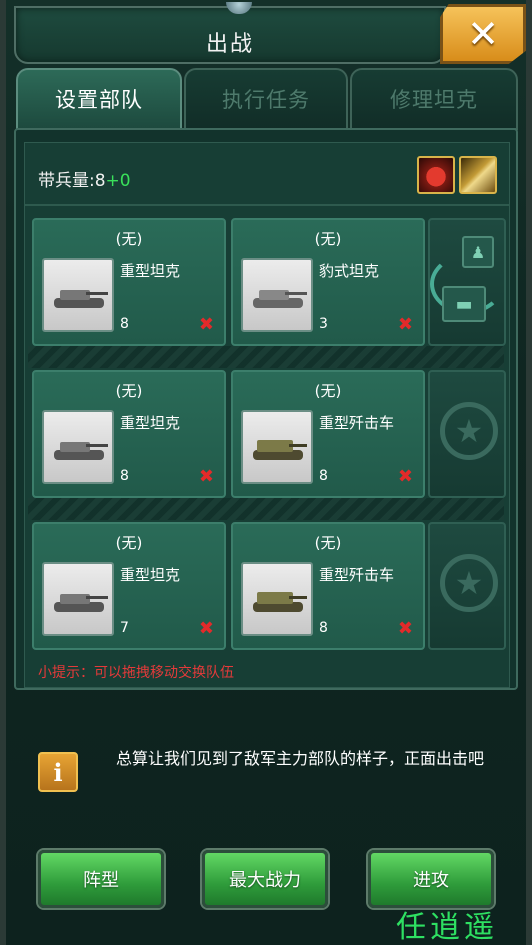 The width and height of the screenshot is (532, 945). I want to click on tab-setup-troops: 设置部队, so click(99, 99).